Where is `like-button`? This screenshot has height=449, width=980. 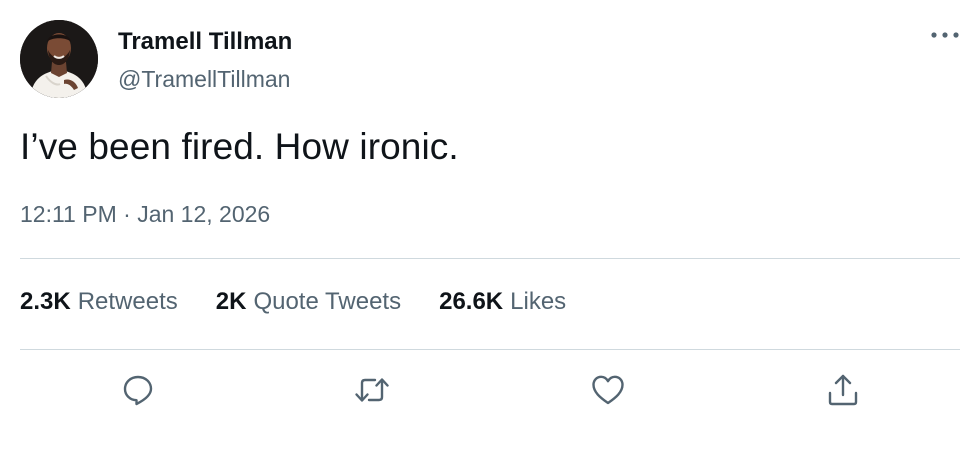
like-button is located at coordinates (608, 390).